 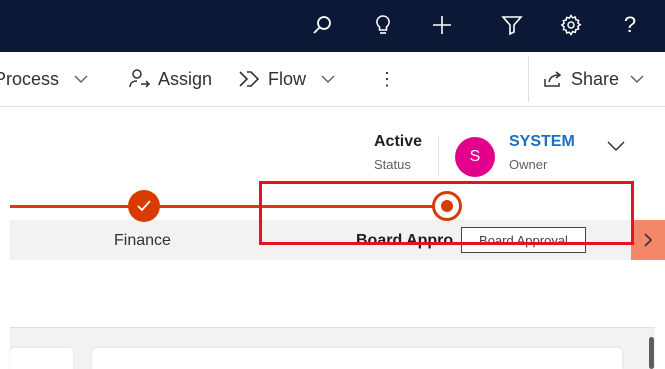 I want to click on status-label: Status, so click(x=392, y=164).